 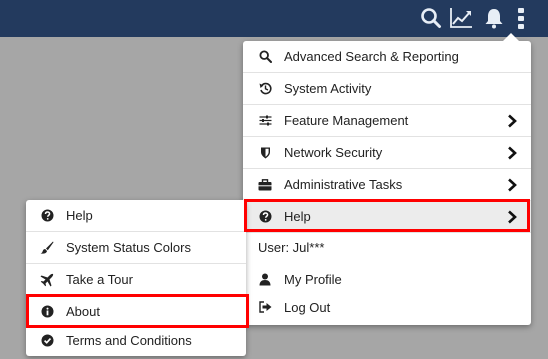 I want to click on menu-item-advanced-search: Advanced Search & Reporting, so click(x=387, y=57).